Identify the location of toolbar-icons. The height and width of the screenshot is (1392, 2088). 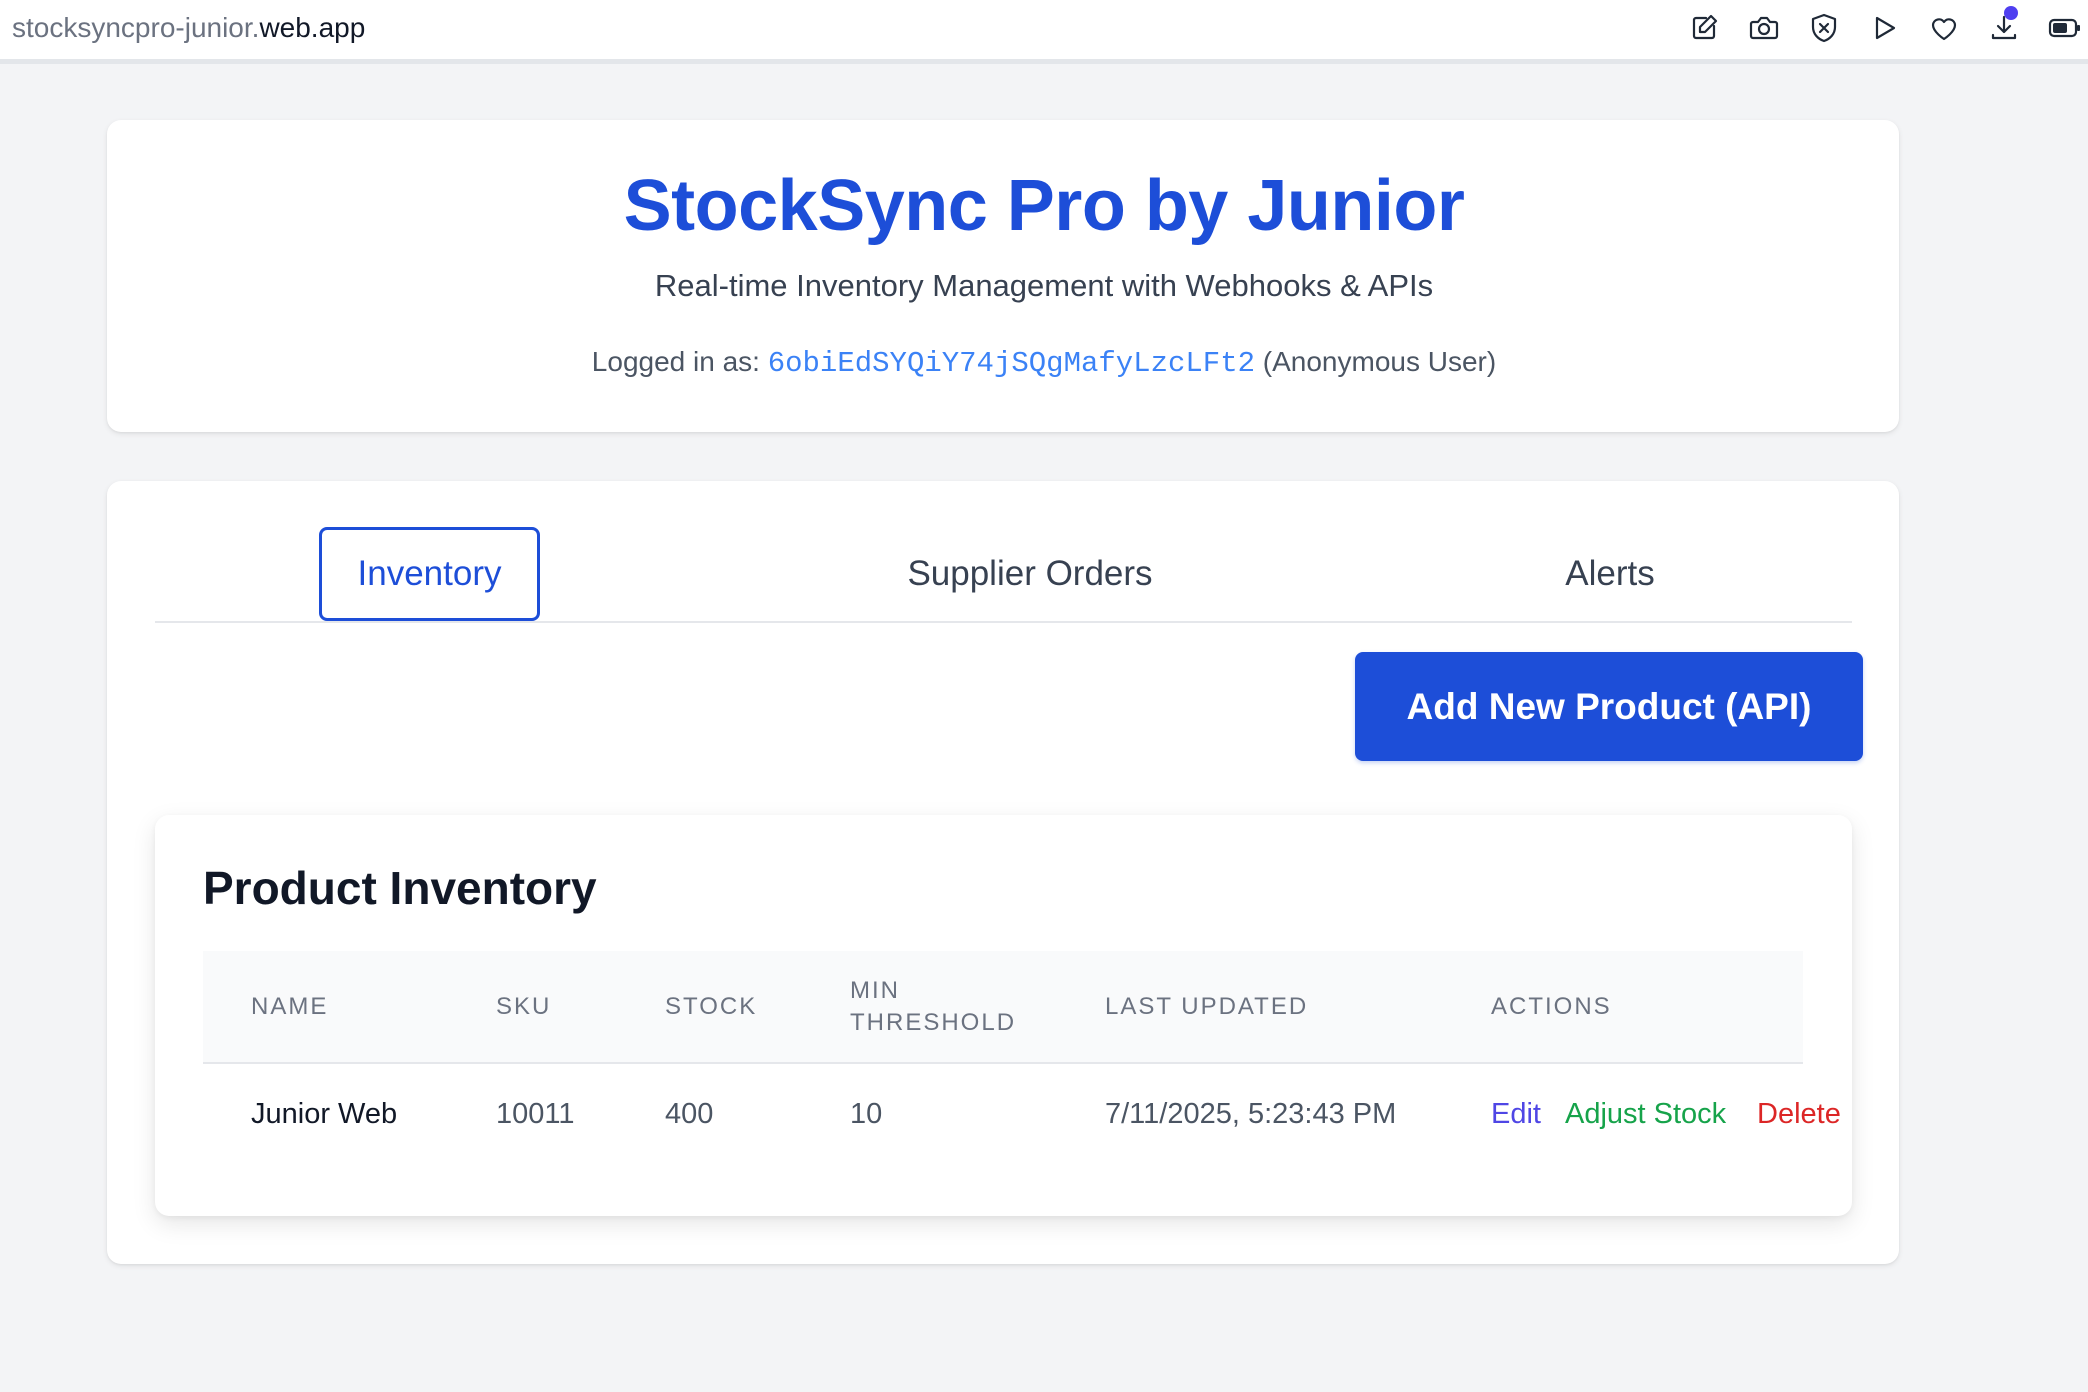
(1886, 27).